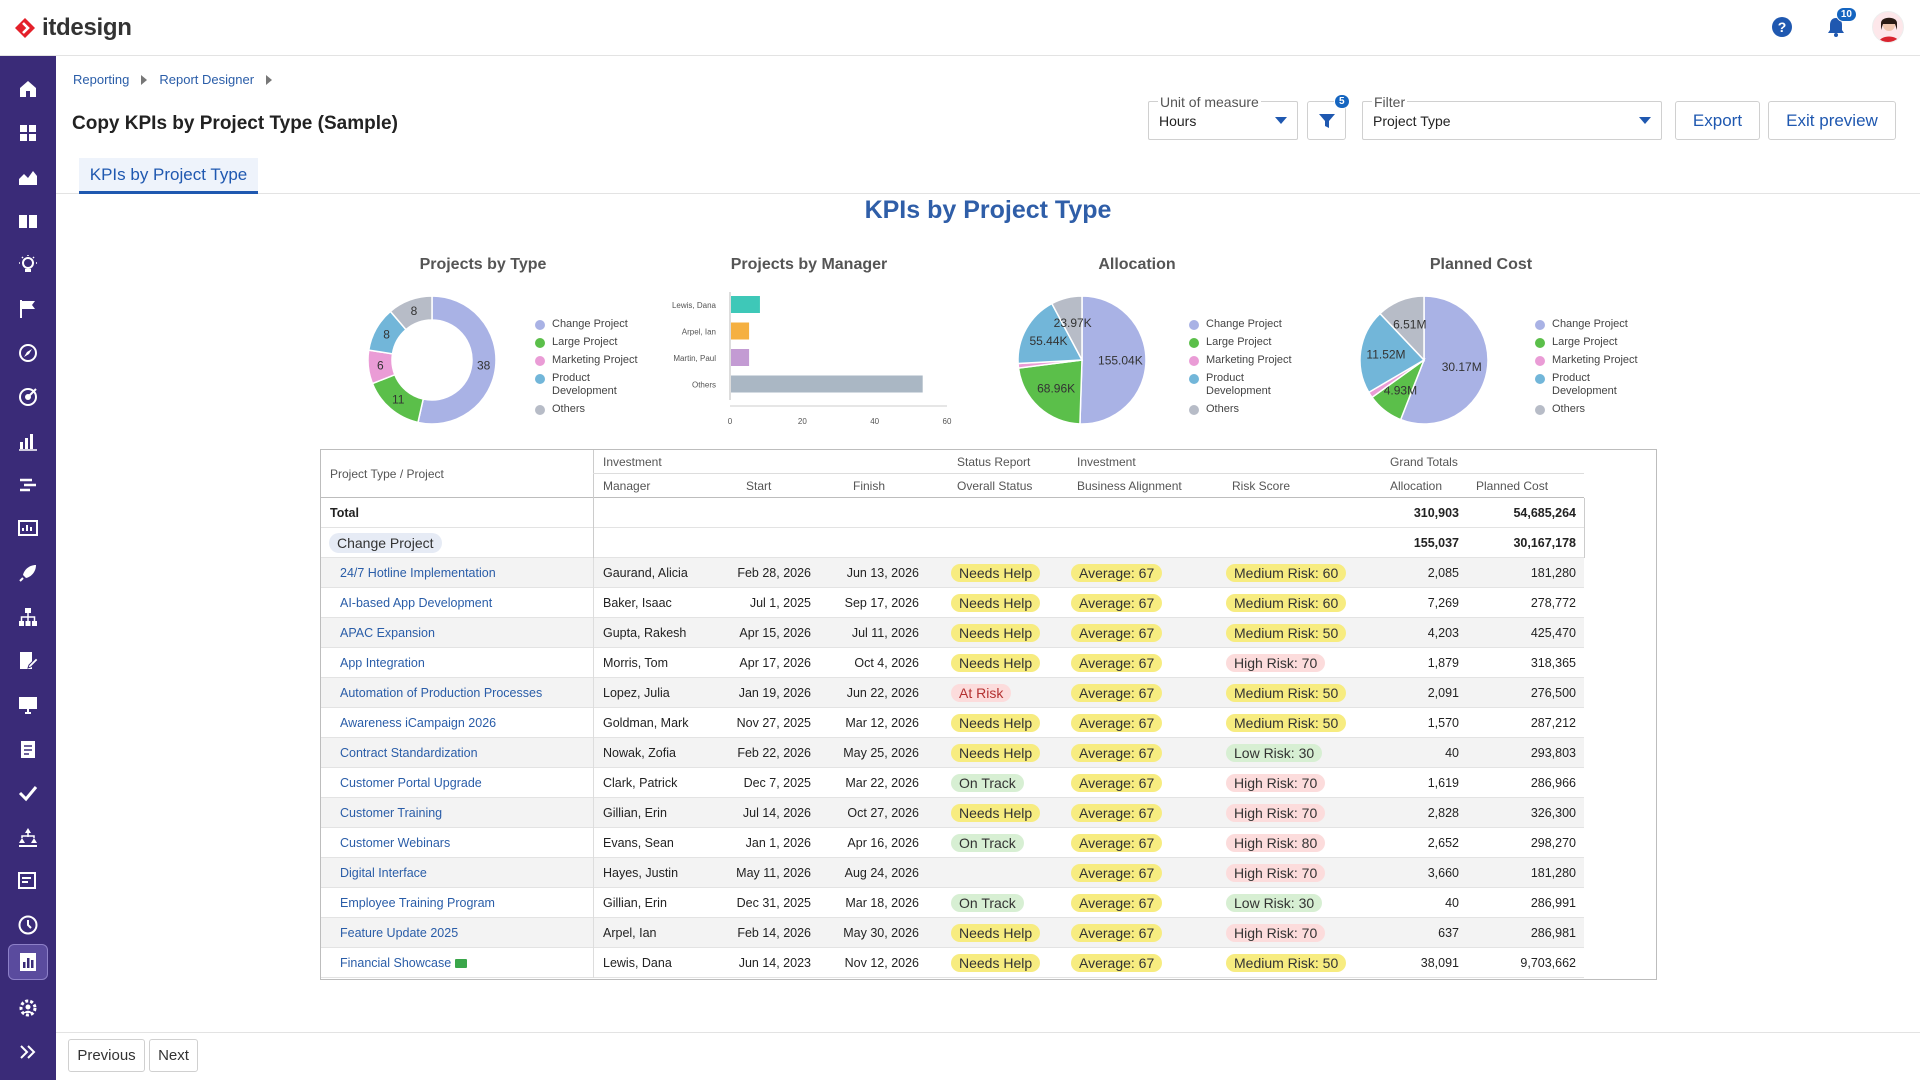 This screenshot has width=1920, height=1080. I want to click on allocation-legend-item: Large Project, so click(1242, 342).